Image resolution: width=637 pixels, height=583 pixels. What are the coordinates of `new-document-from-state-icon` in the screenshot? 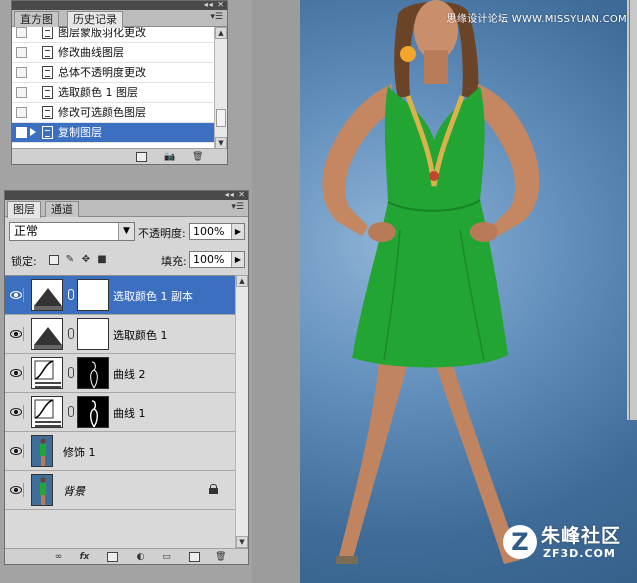 It's located at (141, 157).